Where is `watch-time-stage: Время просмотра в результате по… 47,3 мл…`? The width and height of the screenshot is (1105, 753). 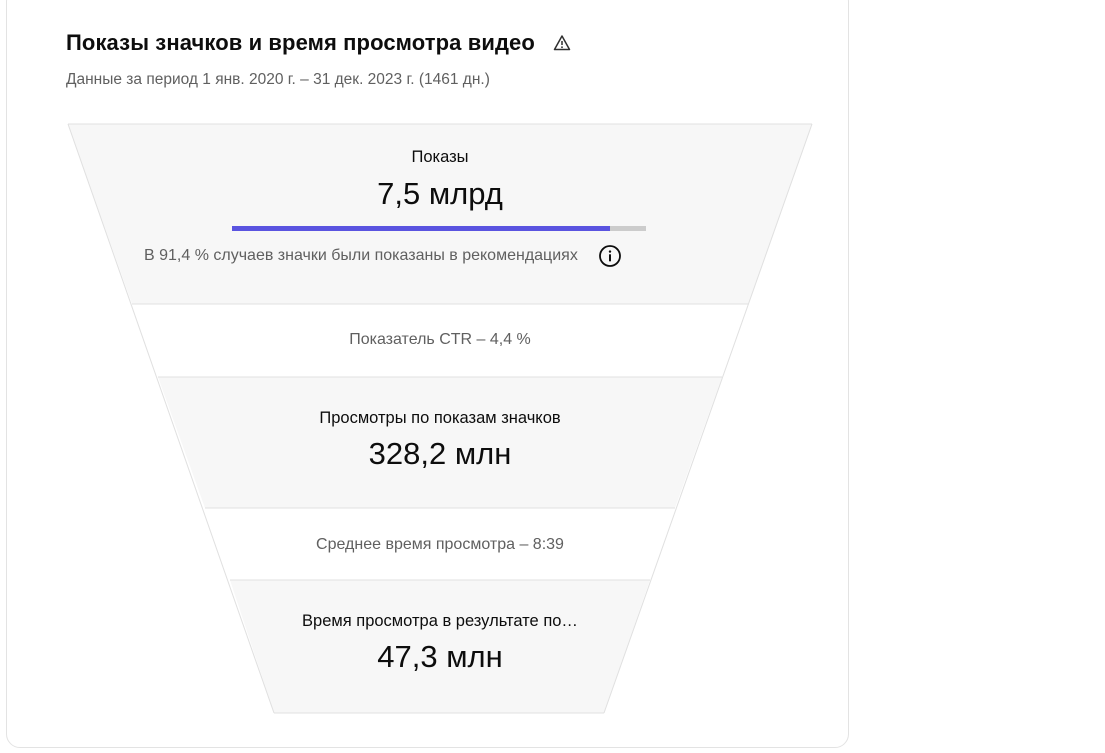 watch-time-stage: Время просмотра в результате по… 47,3 мл… is located at coordinates (440, 643).